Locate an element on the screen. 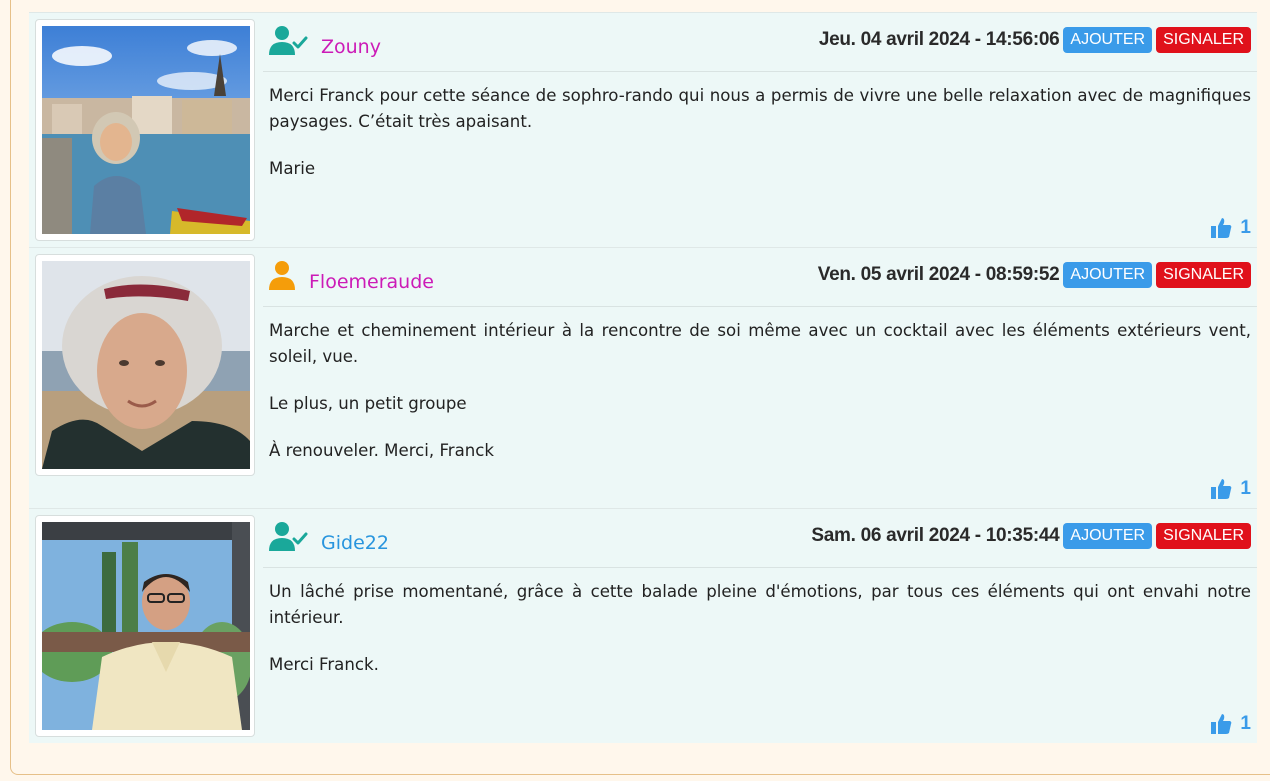  comment-date: Ven. 05 avril 2024 - 08:59:52 is located at coordinates (938, 274).